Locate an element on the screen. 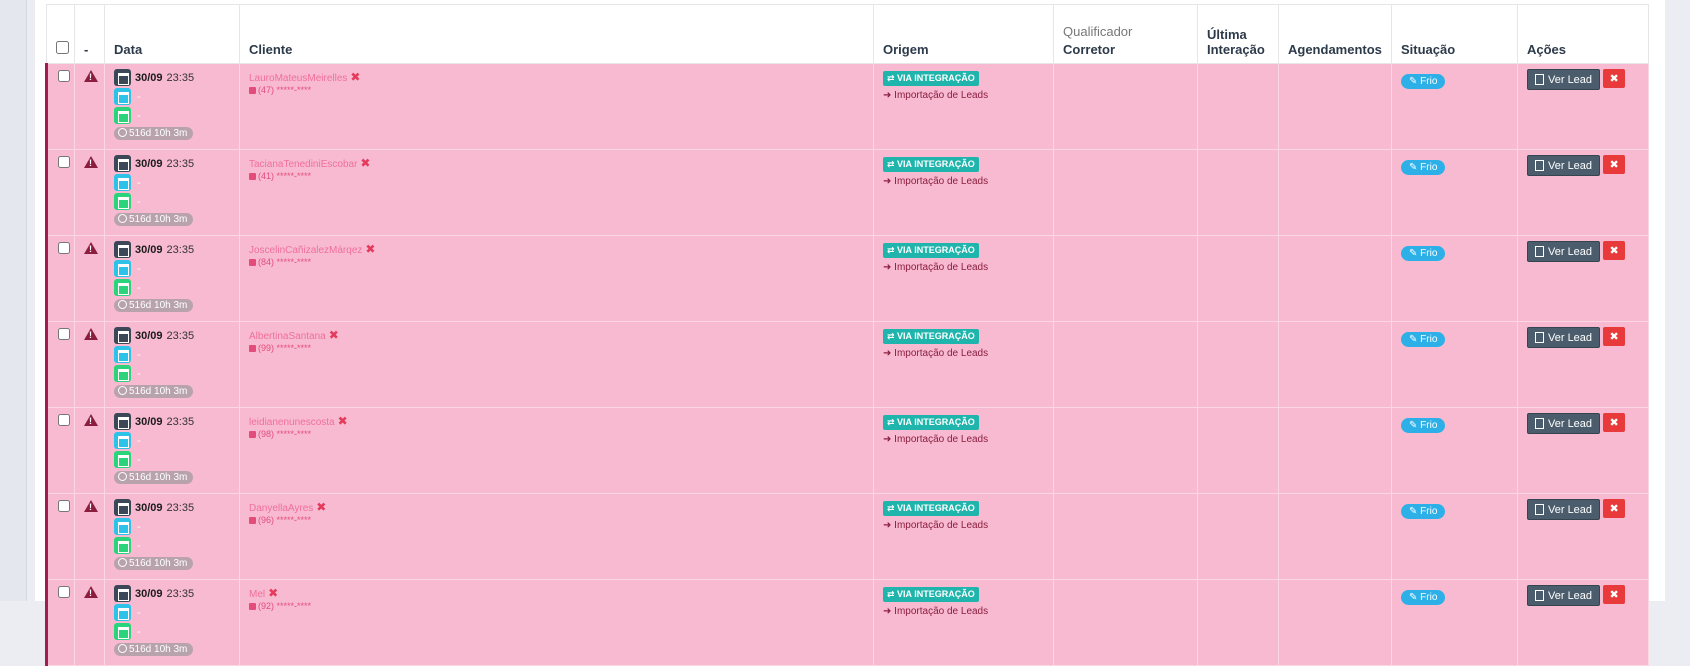 This screenshot has width=1690, height=666. header-qualificador-corretor: Qualificador Corretor is located at coordinates (1125, 34).